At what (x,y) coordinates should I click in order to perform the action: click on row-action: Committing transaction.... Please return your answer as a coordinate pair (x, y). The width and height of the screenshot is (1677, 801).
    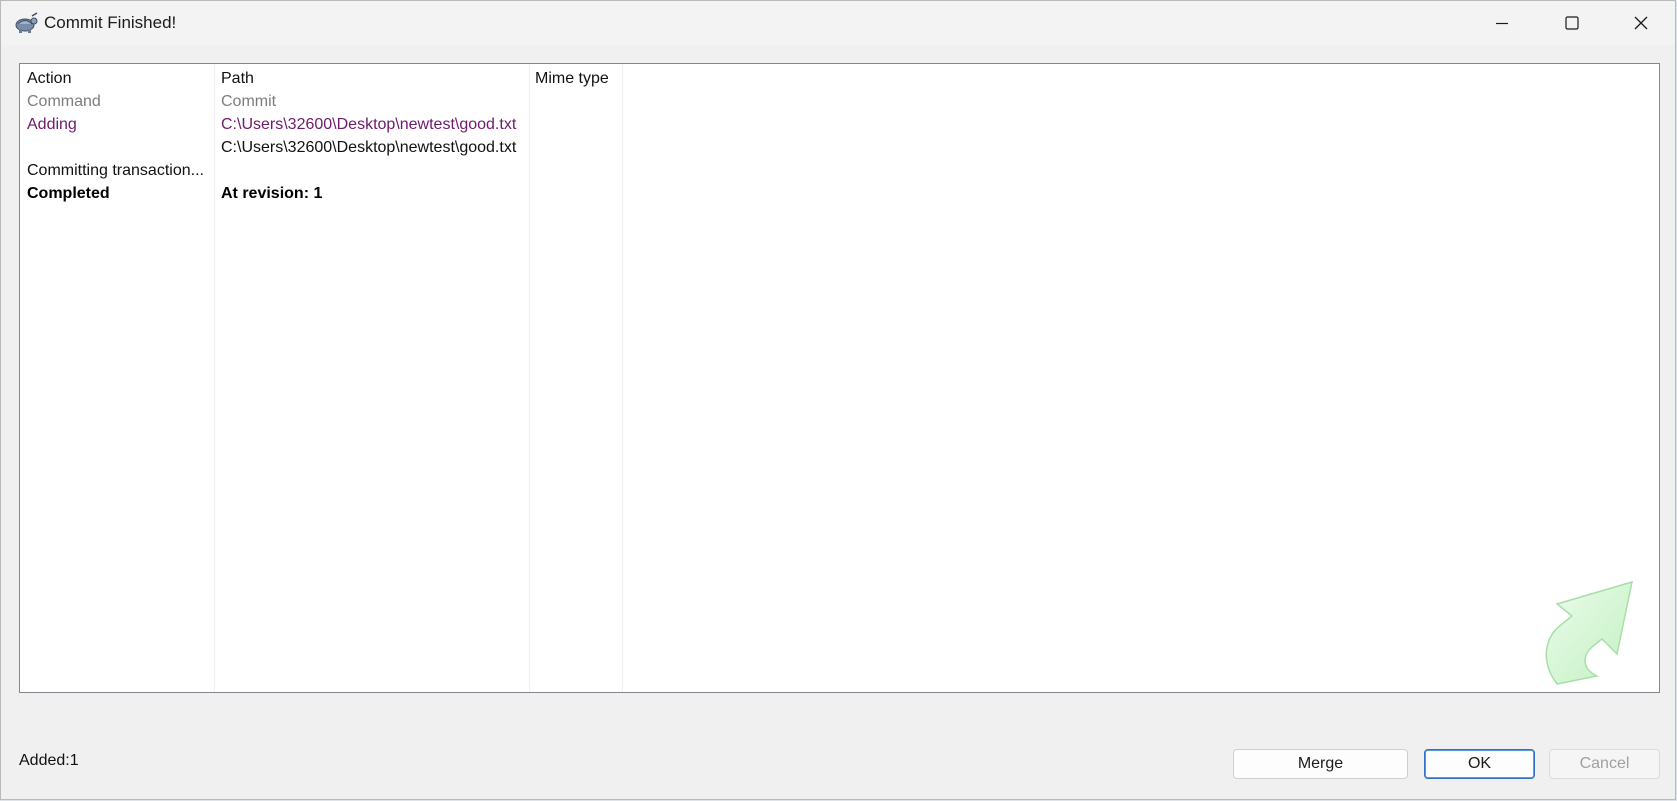
    Looking at the image, I should click on (115, 170).